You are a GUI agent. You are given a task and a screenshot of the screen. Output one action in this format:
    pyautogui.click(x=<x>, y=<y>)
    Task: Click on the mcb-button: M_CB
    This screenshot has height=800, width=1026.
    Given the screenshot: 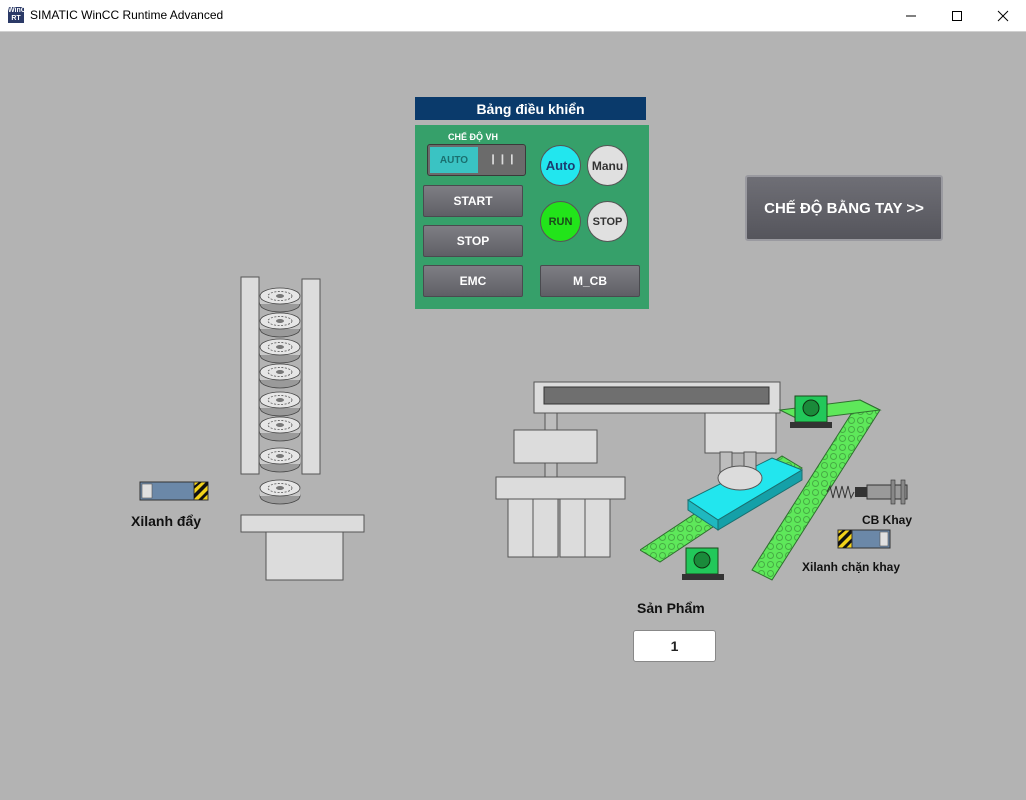 What is the action you would take?
    pyautogui.click(x=590, y=281)
    